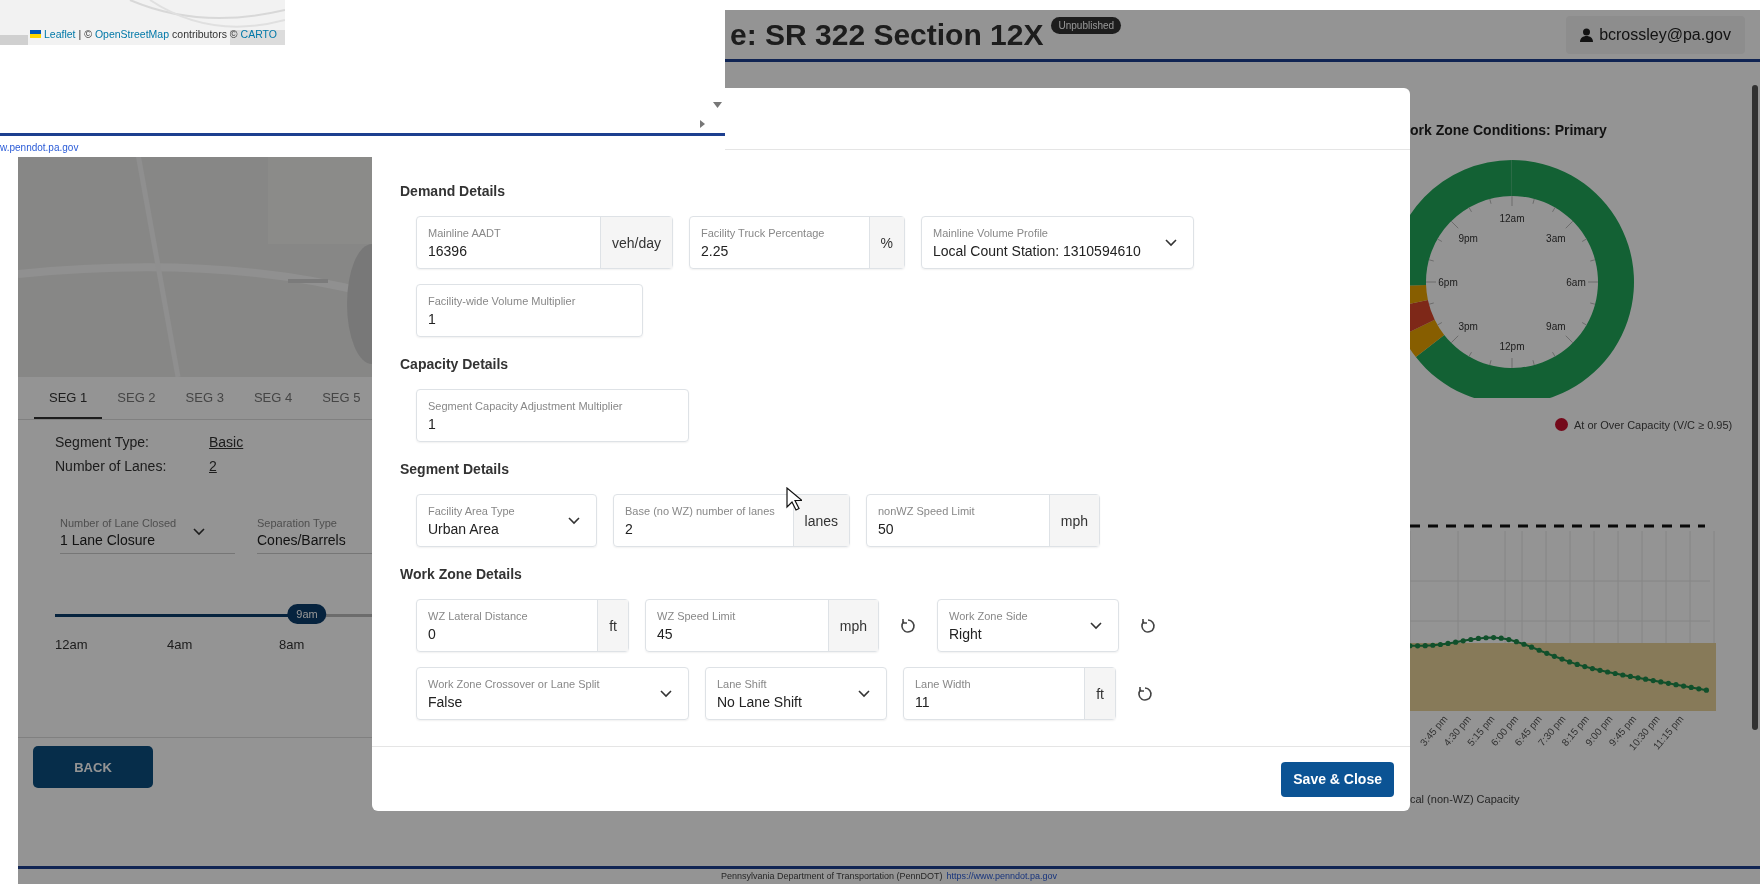  What do you see at coordinates (635, 242) in the screenshot?
I see `unit-label: veh/day` at bounding box center [635, 242].